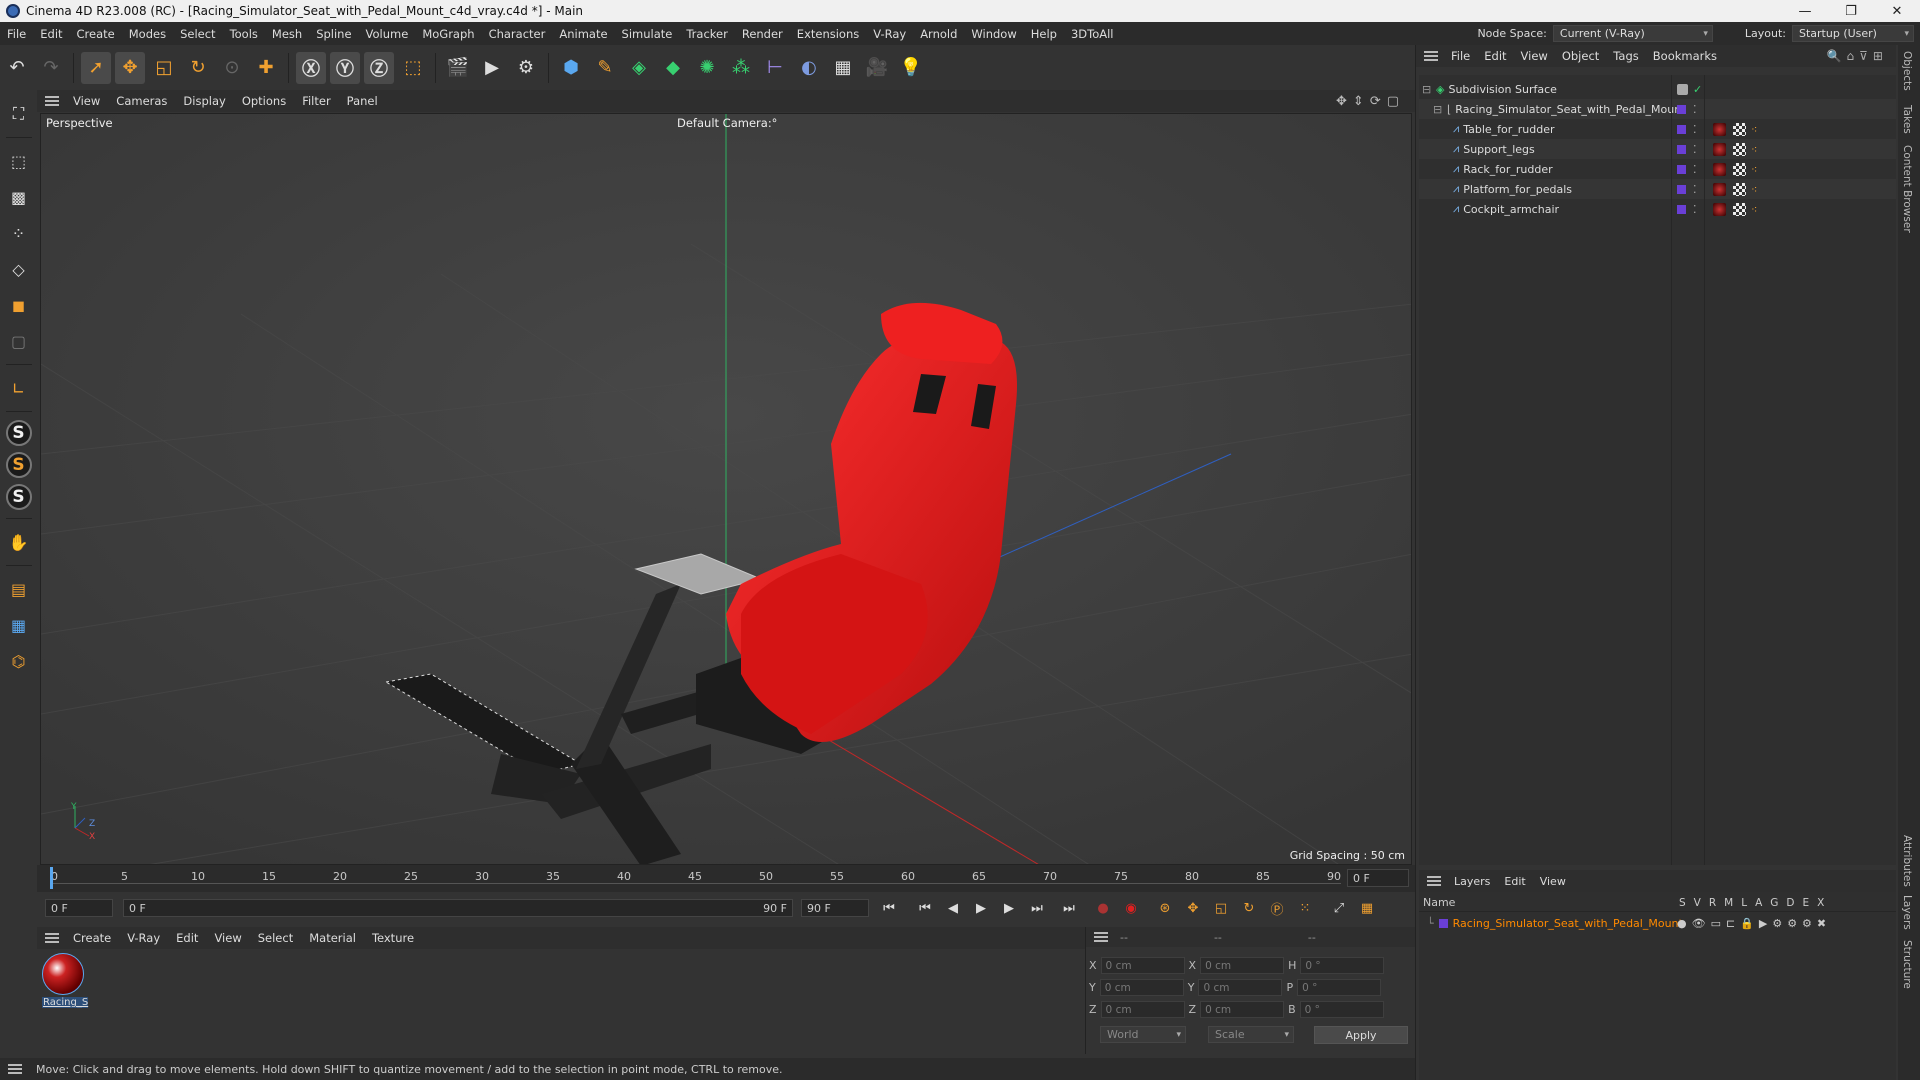  What do you see at coordinates (1143, 1034) in the screenshot?
I see `coordinate-mode-dropdown: World` at bounding box center [1143, 1034].